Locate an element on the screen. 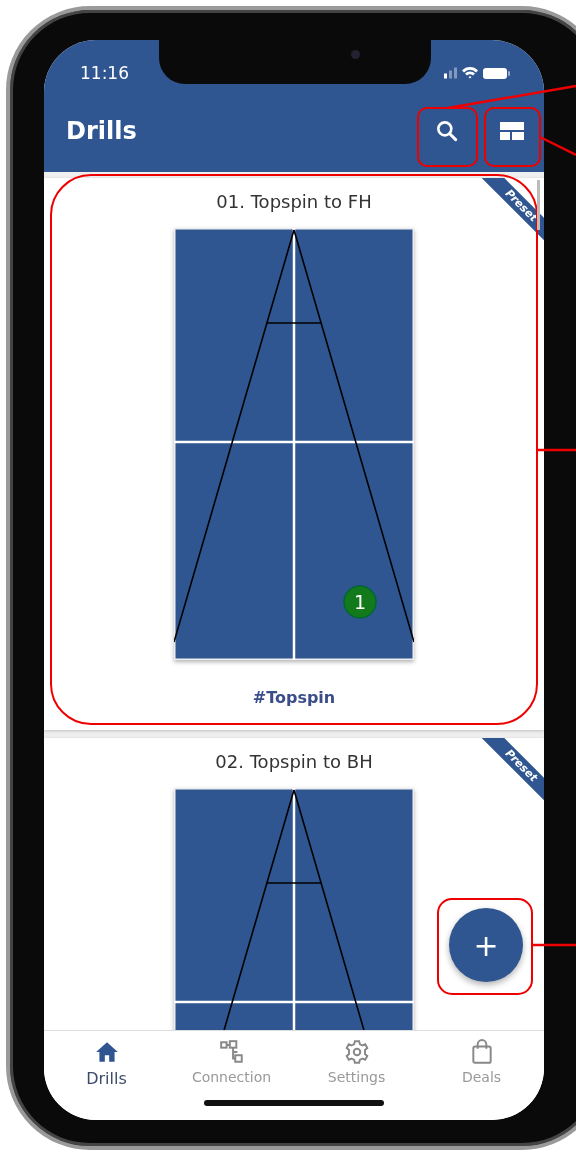  battery-icon is located at coordinates (496, 73).